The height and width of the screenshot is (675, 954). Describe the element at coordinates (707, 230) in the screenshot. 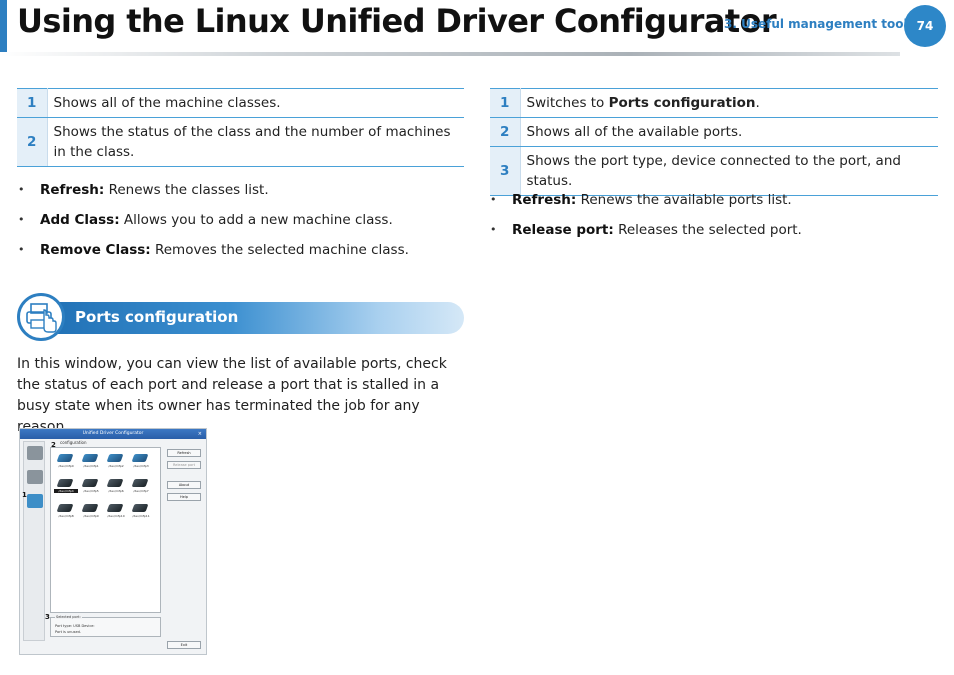

I see `bullet-desc: Releases the selected port.` at that location.